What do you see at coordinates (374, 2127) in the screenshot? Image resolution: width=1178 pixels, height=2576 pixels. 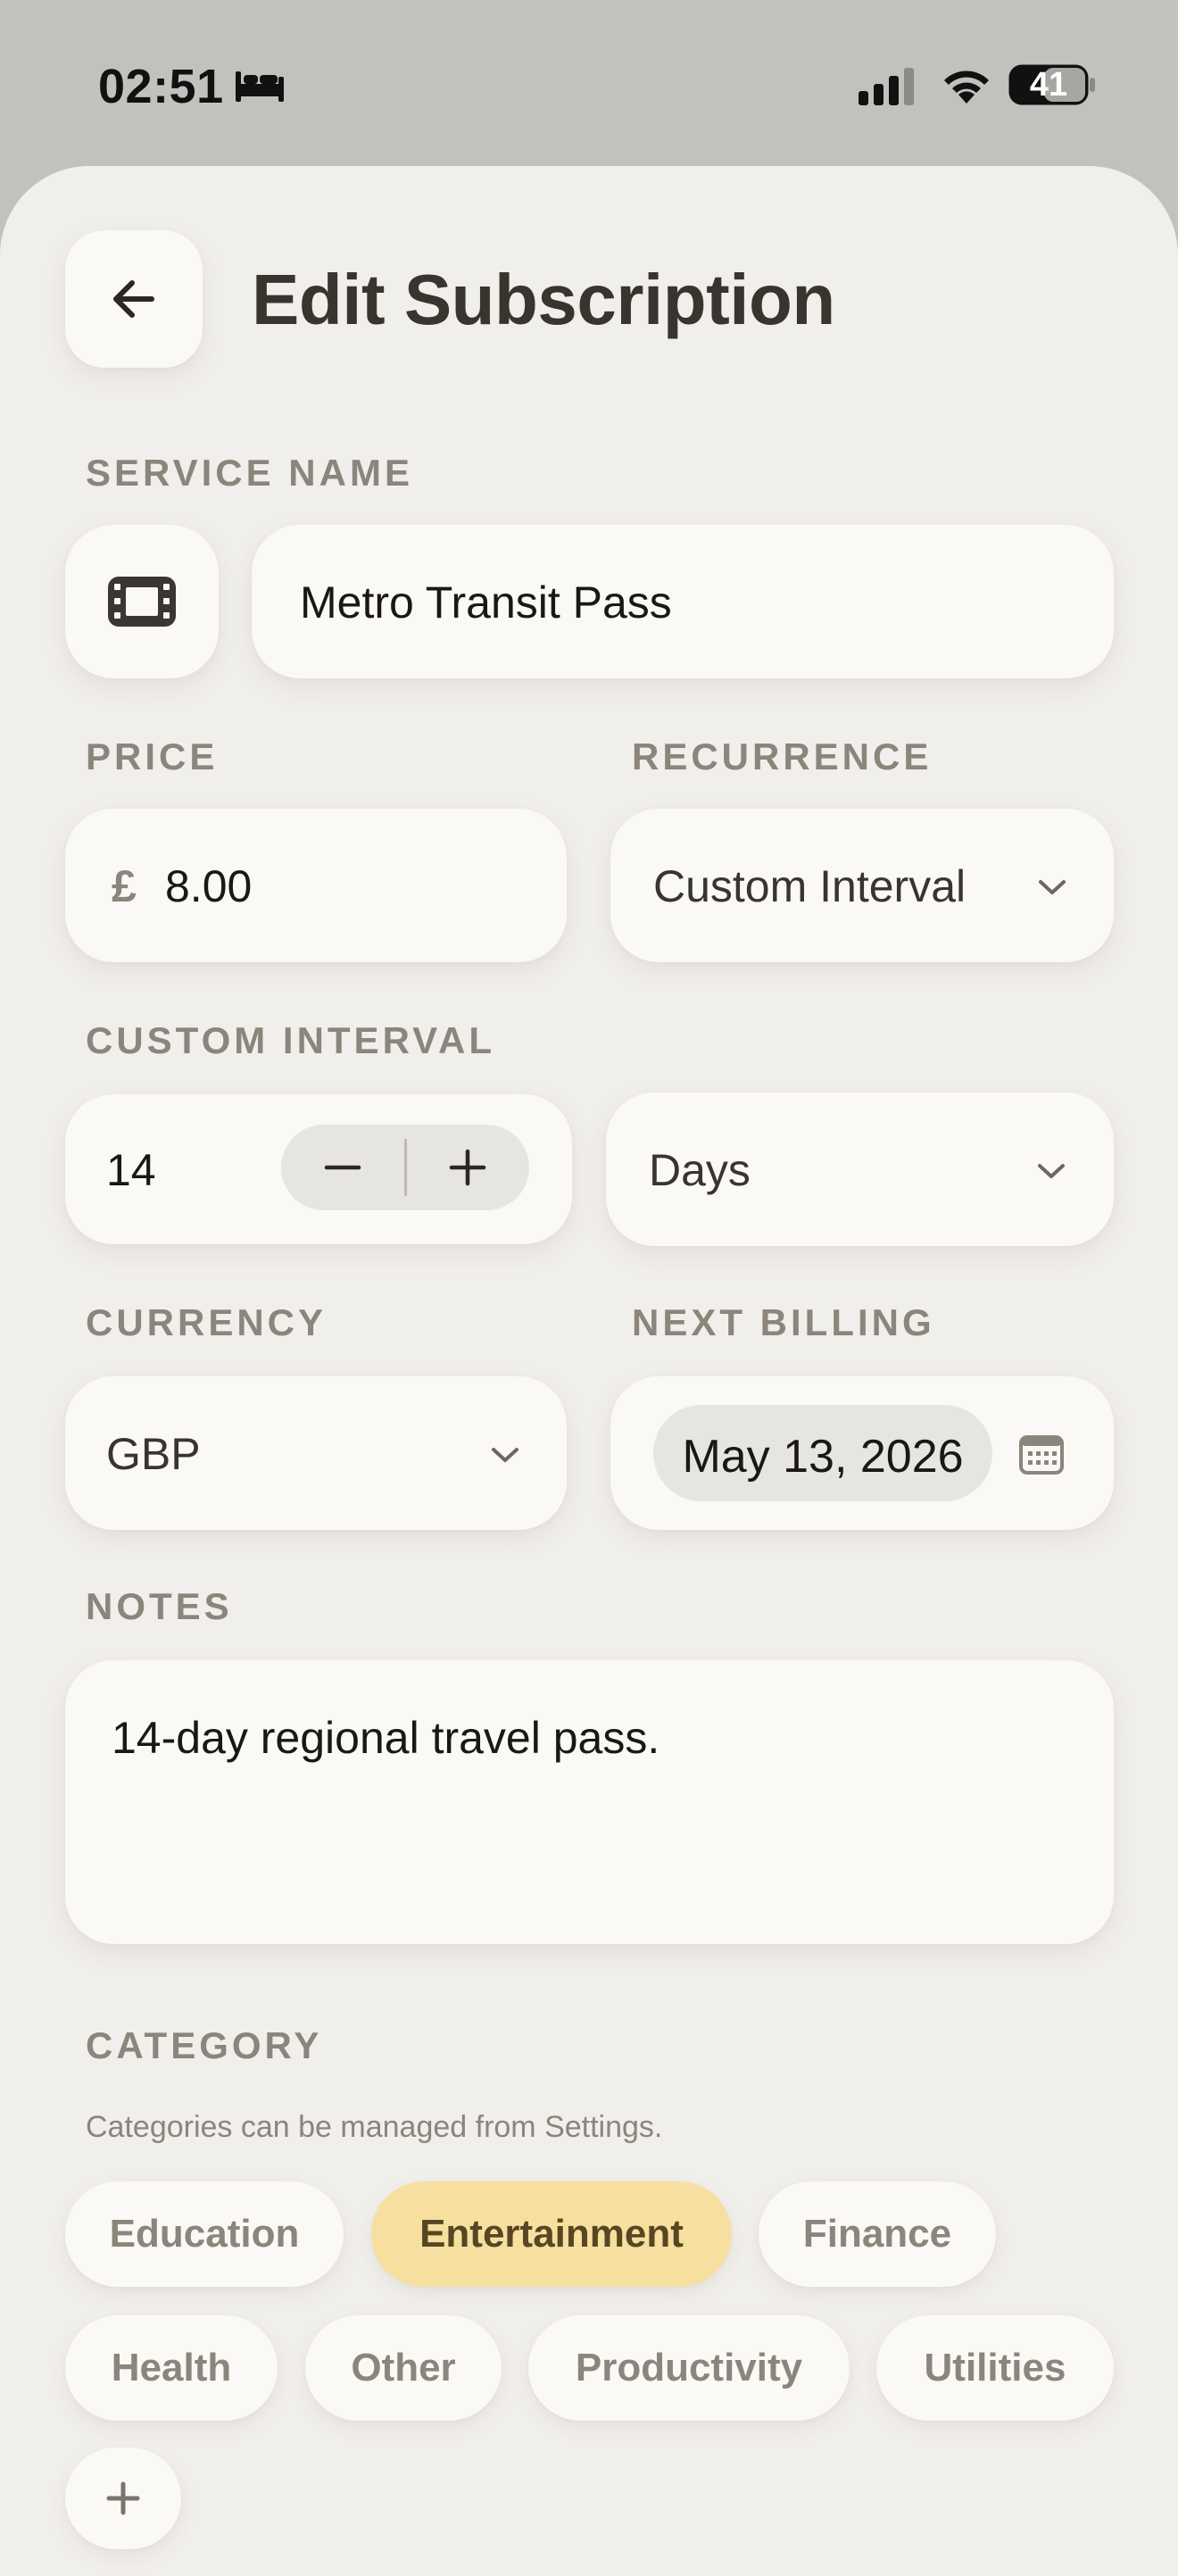 I see `category-help-text: Categories can be managed from Settings.` at bounding box center [374, 2127].